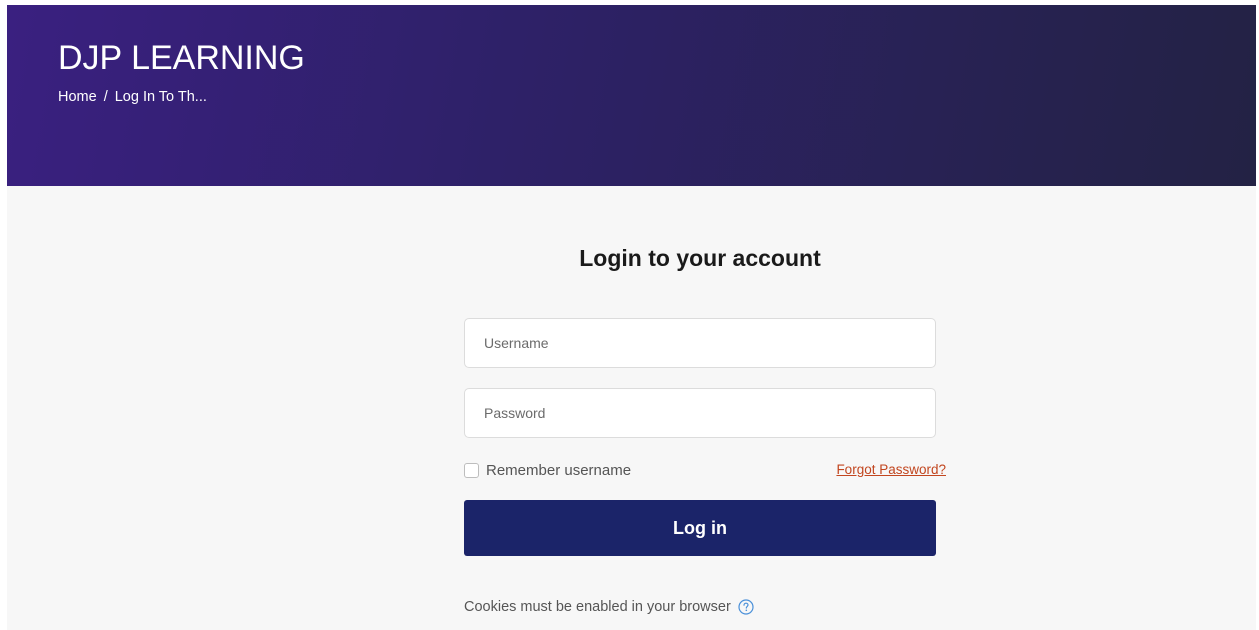 Image resolution: width=1259 pixels, height=630 pixels. Describe the element at coordinates (746, 607) in the screenshot. I see `question-circle-icon` at that location.